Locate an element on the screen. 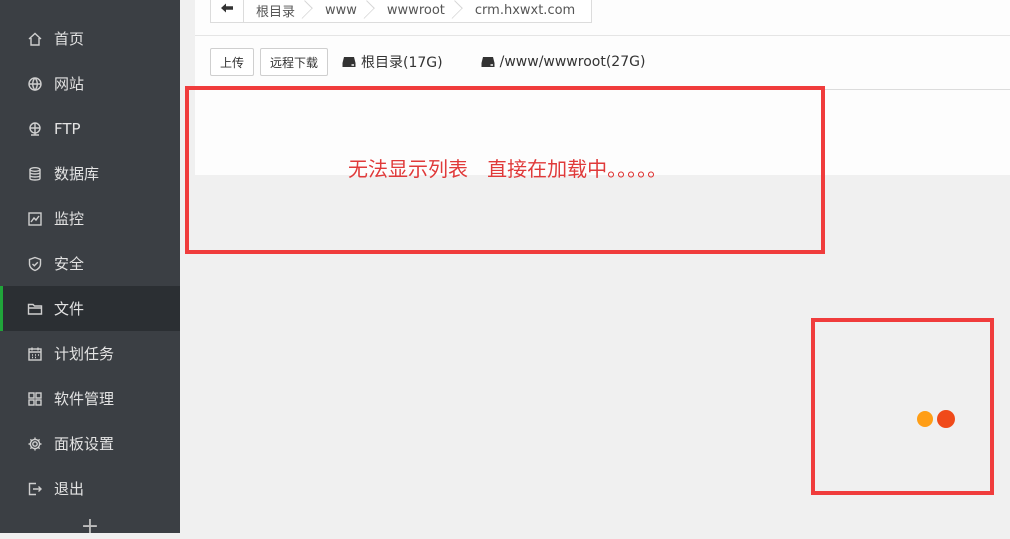 This screenshot has width=1010, height=539. calendar-icon is located at coordinates (35, 354).